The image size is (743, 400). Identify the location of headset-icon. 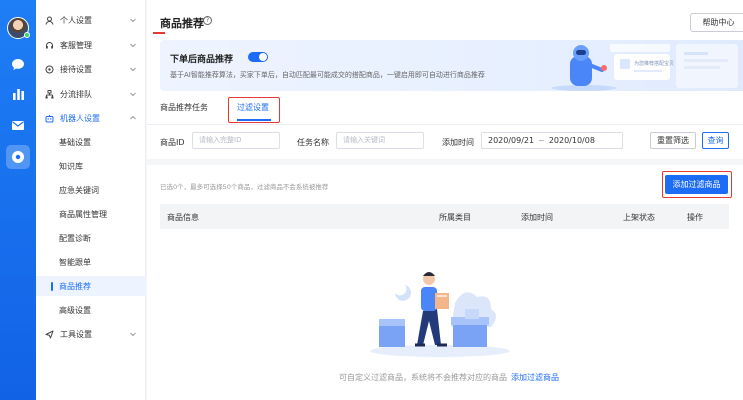
(49, 45).